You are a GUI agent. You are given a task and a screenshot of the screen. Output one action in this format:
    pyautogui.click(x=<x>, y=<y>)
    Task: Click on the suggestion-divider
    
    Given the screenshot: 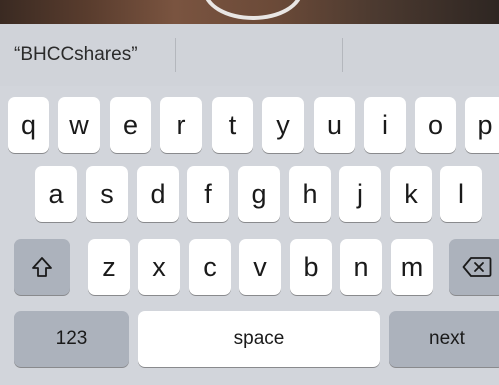 What is the action you would take?
    pyautogui.click(x=342, y=55)
    